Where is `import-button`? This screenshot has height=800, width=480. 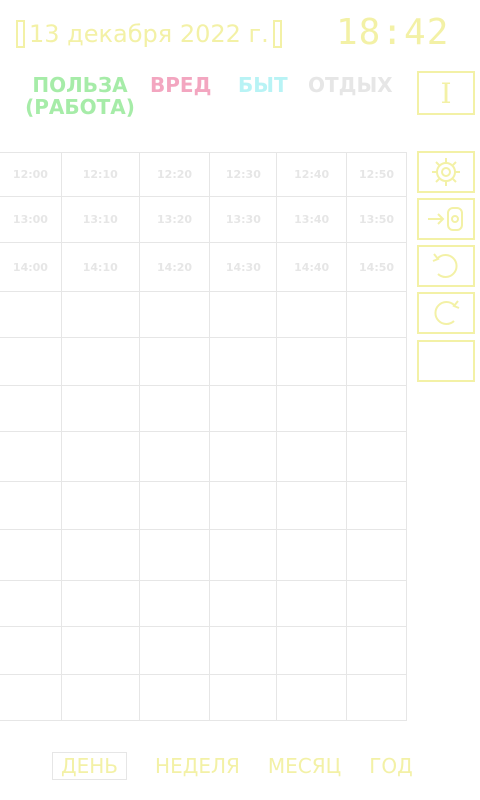 import-button is located at coordinates (446, 219).